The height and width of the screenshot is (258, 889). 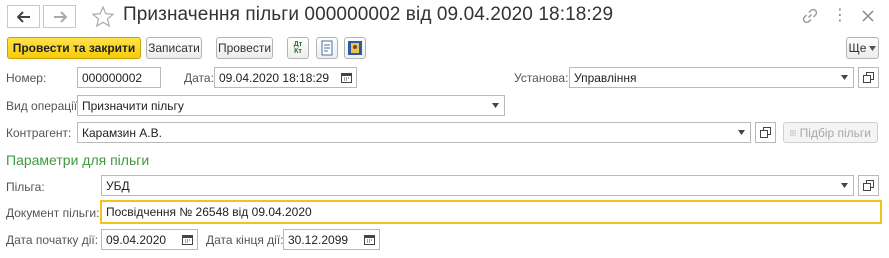 I want to click on arrow-right-icon, so click(x=60, y=16).